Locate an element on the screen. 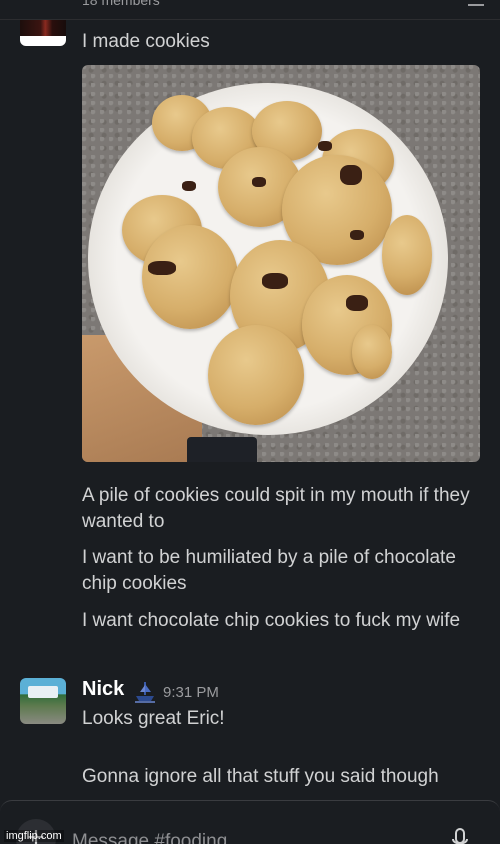 The image size is (500, 844). message-input is located at coordinates (252, 835).